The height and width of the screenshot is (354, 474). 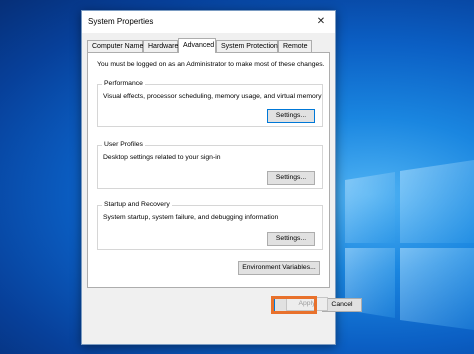 What do you see at coordinates (295, 46) in the screenshot?
I see `tab-remote: Remote` at bounding box center [295, 46].